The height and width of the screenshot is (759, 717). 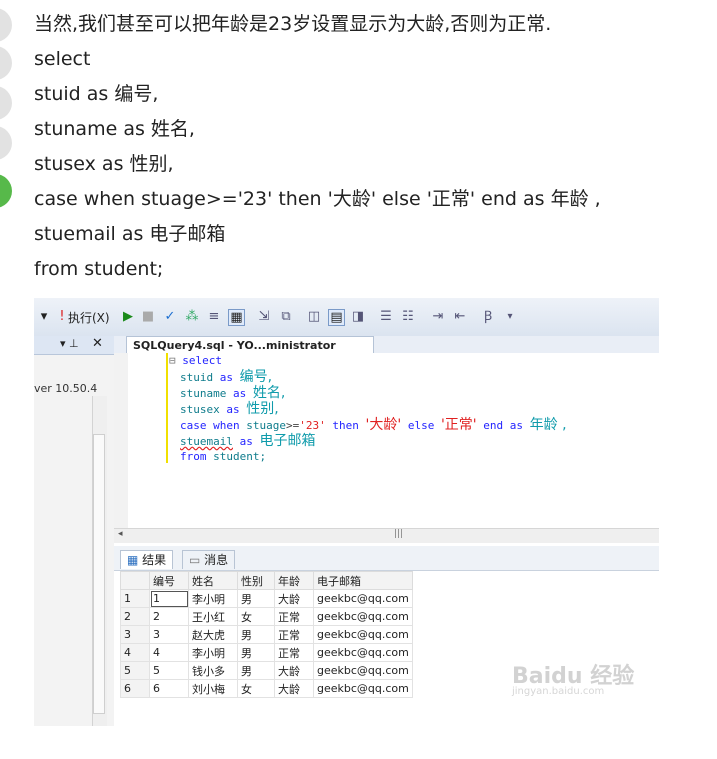 I want to click on table-row: 2 2 王小红 女 正常 geekbc@qq.com, so click(x=266, y=616).